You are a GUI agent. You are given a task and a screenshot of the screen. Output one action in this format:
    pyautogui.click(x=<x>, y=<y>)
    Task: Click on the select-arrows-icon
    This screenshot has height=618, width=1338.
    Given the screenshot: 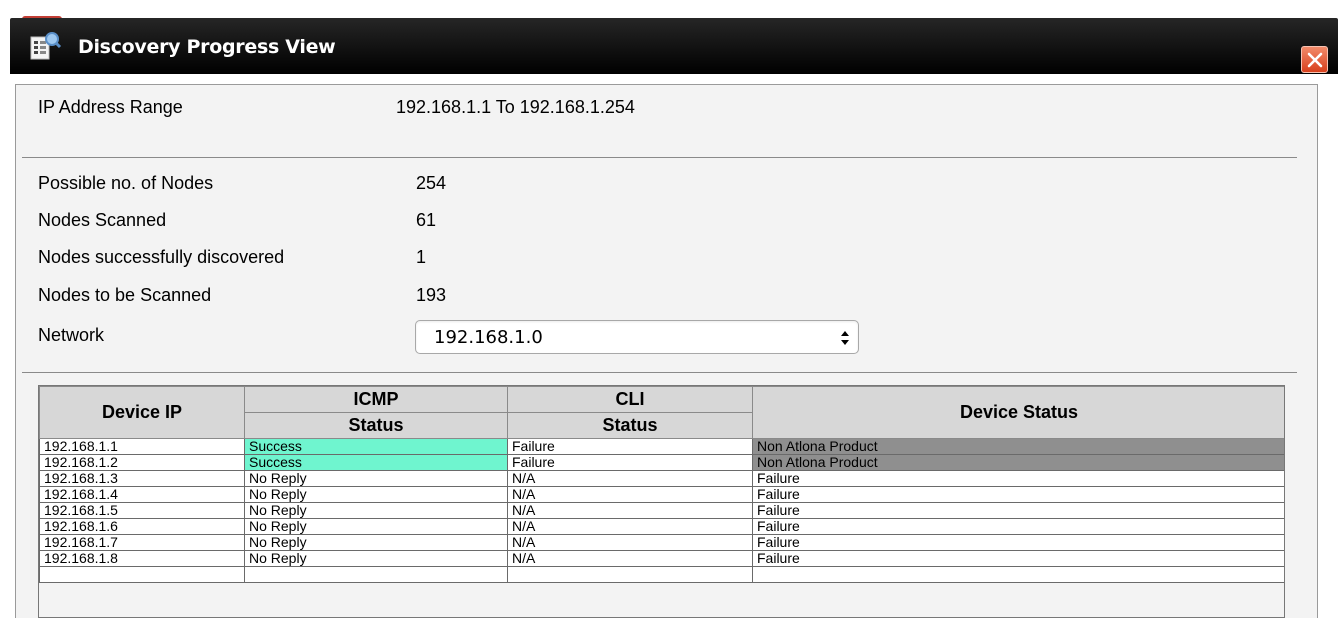 What is the action you would take?
    pyautogui.click(x=845, y=340)
    